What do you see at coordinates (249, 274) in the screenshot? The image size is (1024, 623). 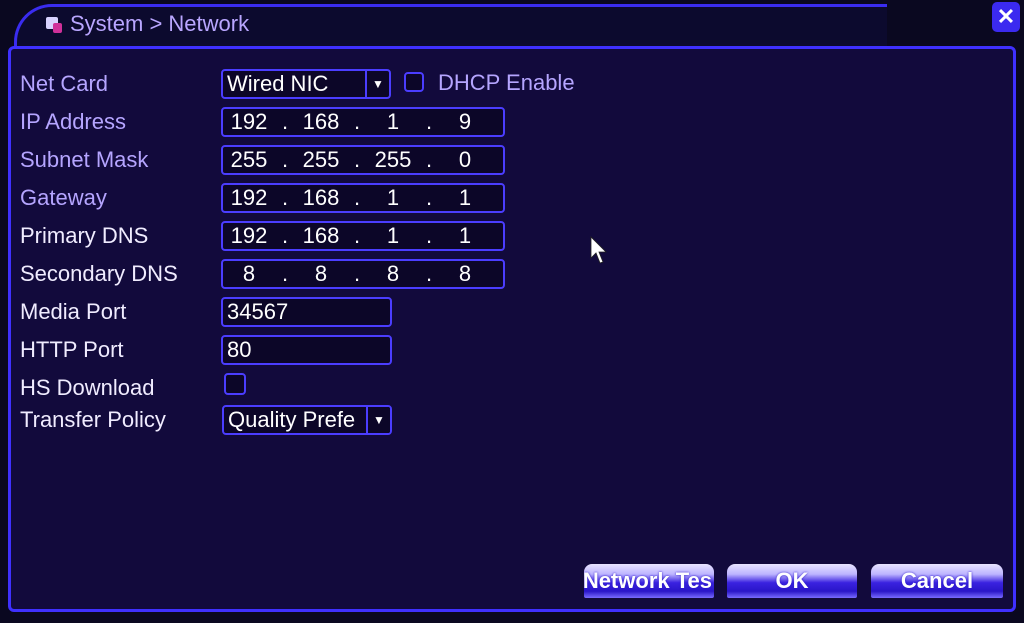 I see `sdns-octet-1: 8` at bounding box center [249, 274].